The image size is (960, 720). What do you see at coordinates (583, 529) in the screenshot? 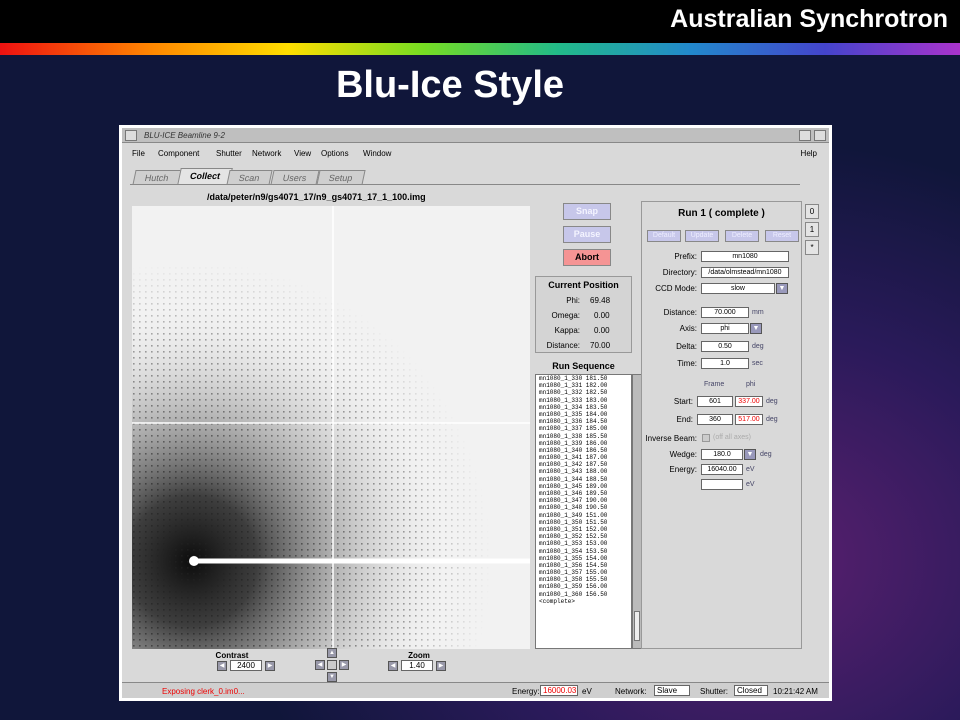
I see `run-sequence-item: mn1080_1_351 152.00` at bounding box center [583, 529].